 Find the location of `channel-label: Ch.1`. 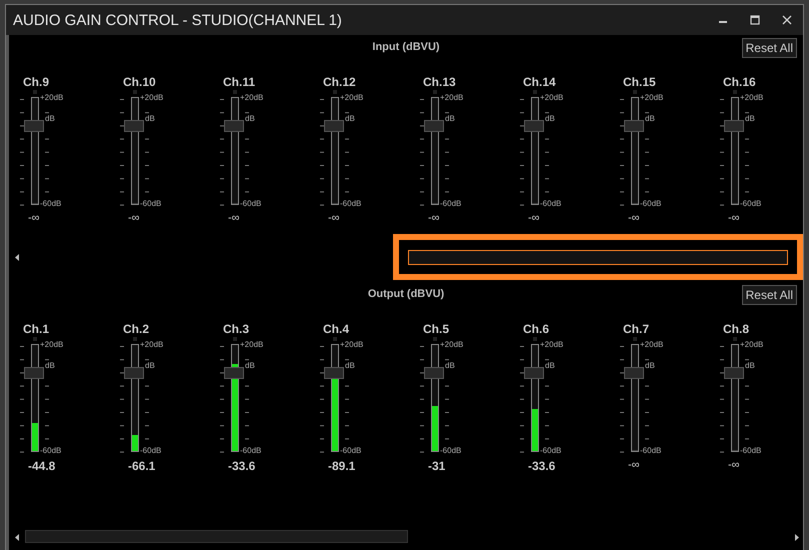

channel-label: Ch.1 is located at coordinates (36, 330).